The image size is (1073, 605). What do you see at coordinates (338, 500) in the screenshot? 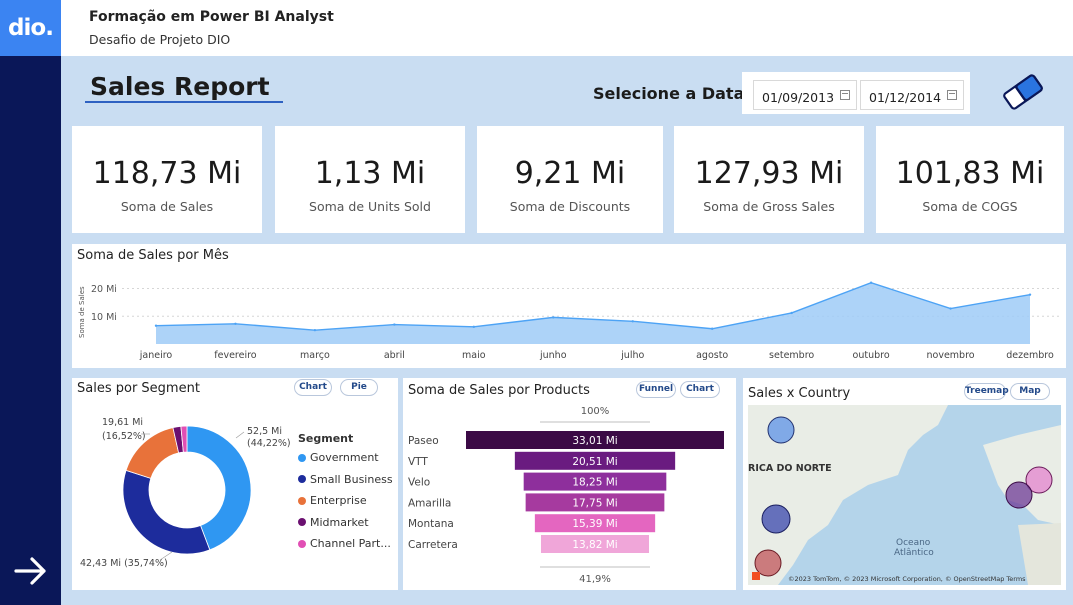
I see `legend-label: Enterprise` at bounding box center [338, 500].